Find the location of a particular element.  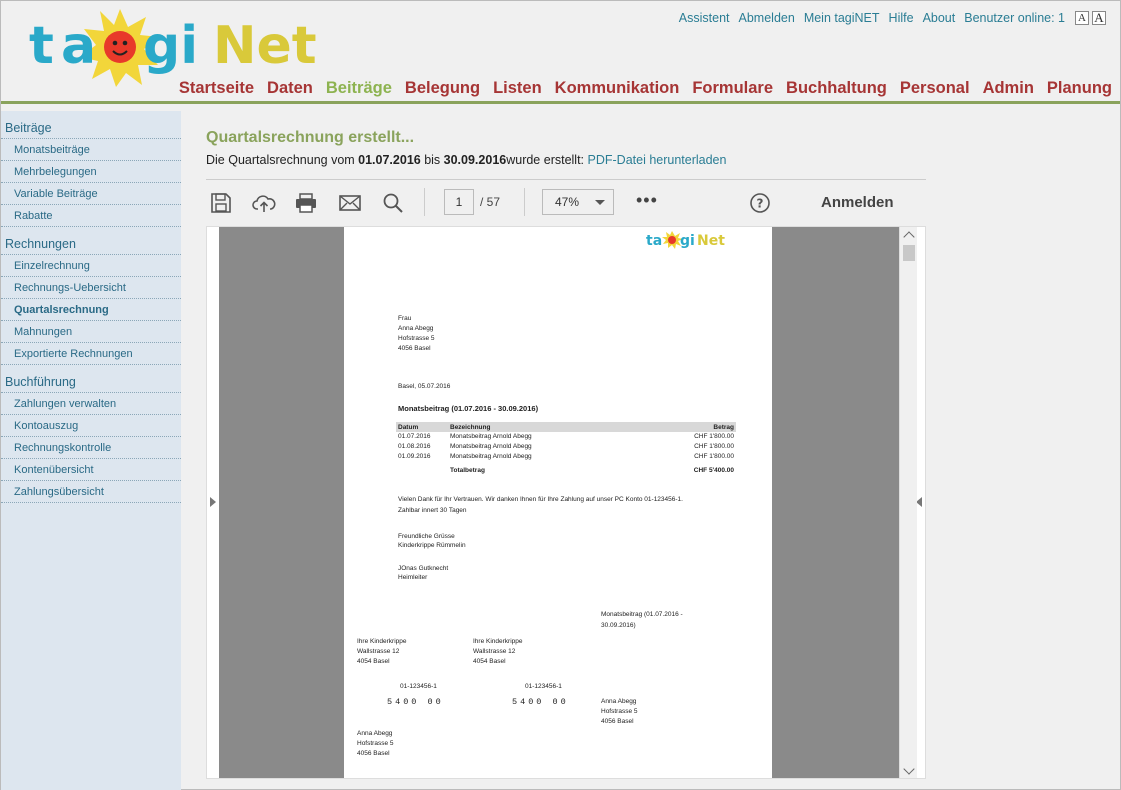

svg-text: t is located at coordinates (41, 46).